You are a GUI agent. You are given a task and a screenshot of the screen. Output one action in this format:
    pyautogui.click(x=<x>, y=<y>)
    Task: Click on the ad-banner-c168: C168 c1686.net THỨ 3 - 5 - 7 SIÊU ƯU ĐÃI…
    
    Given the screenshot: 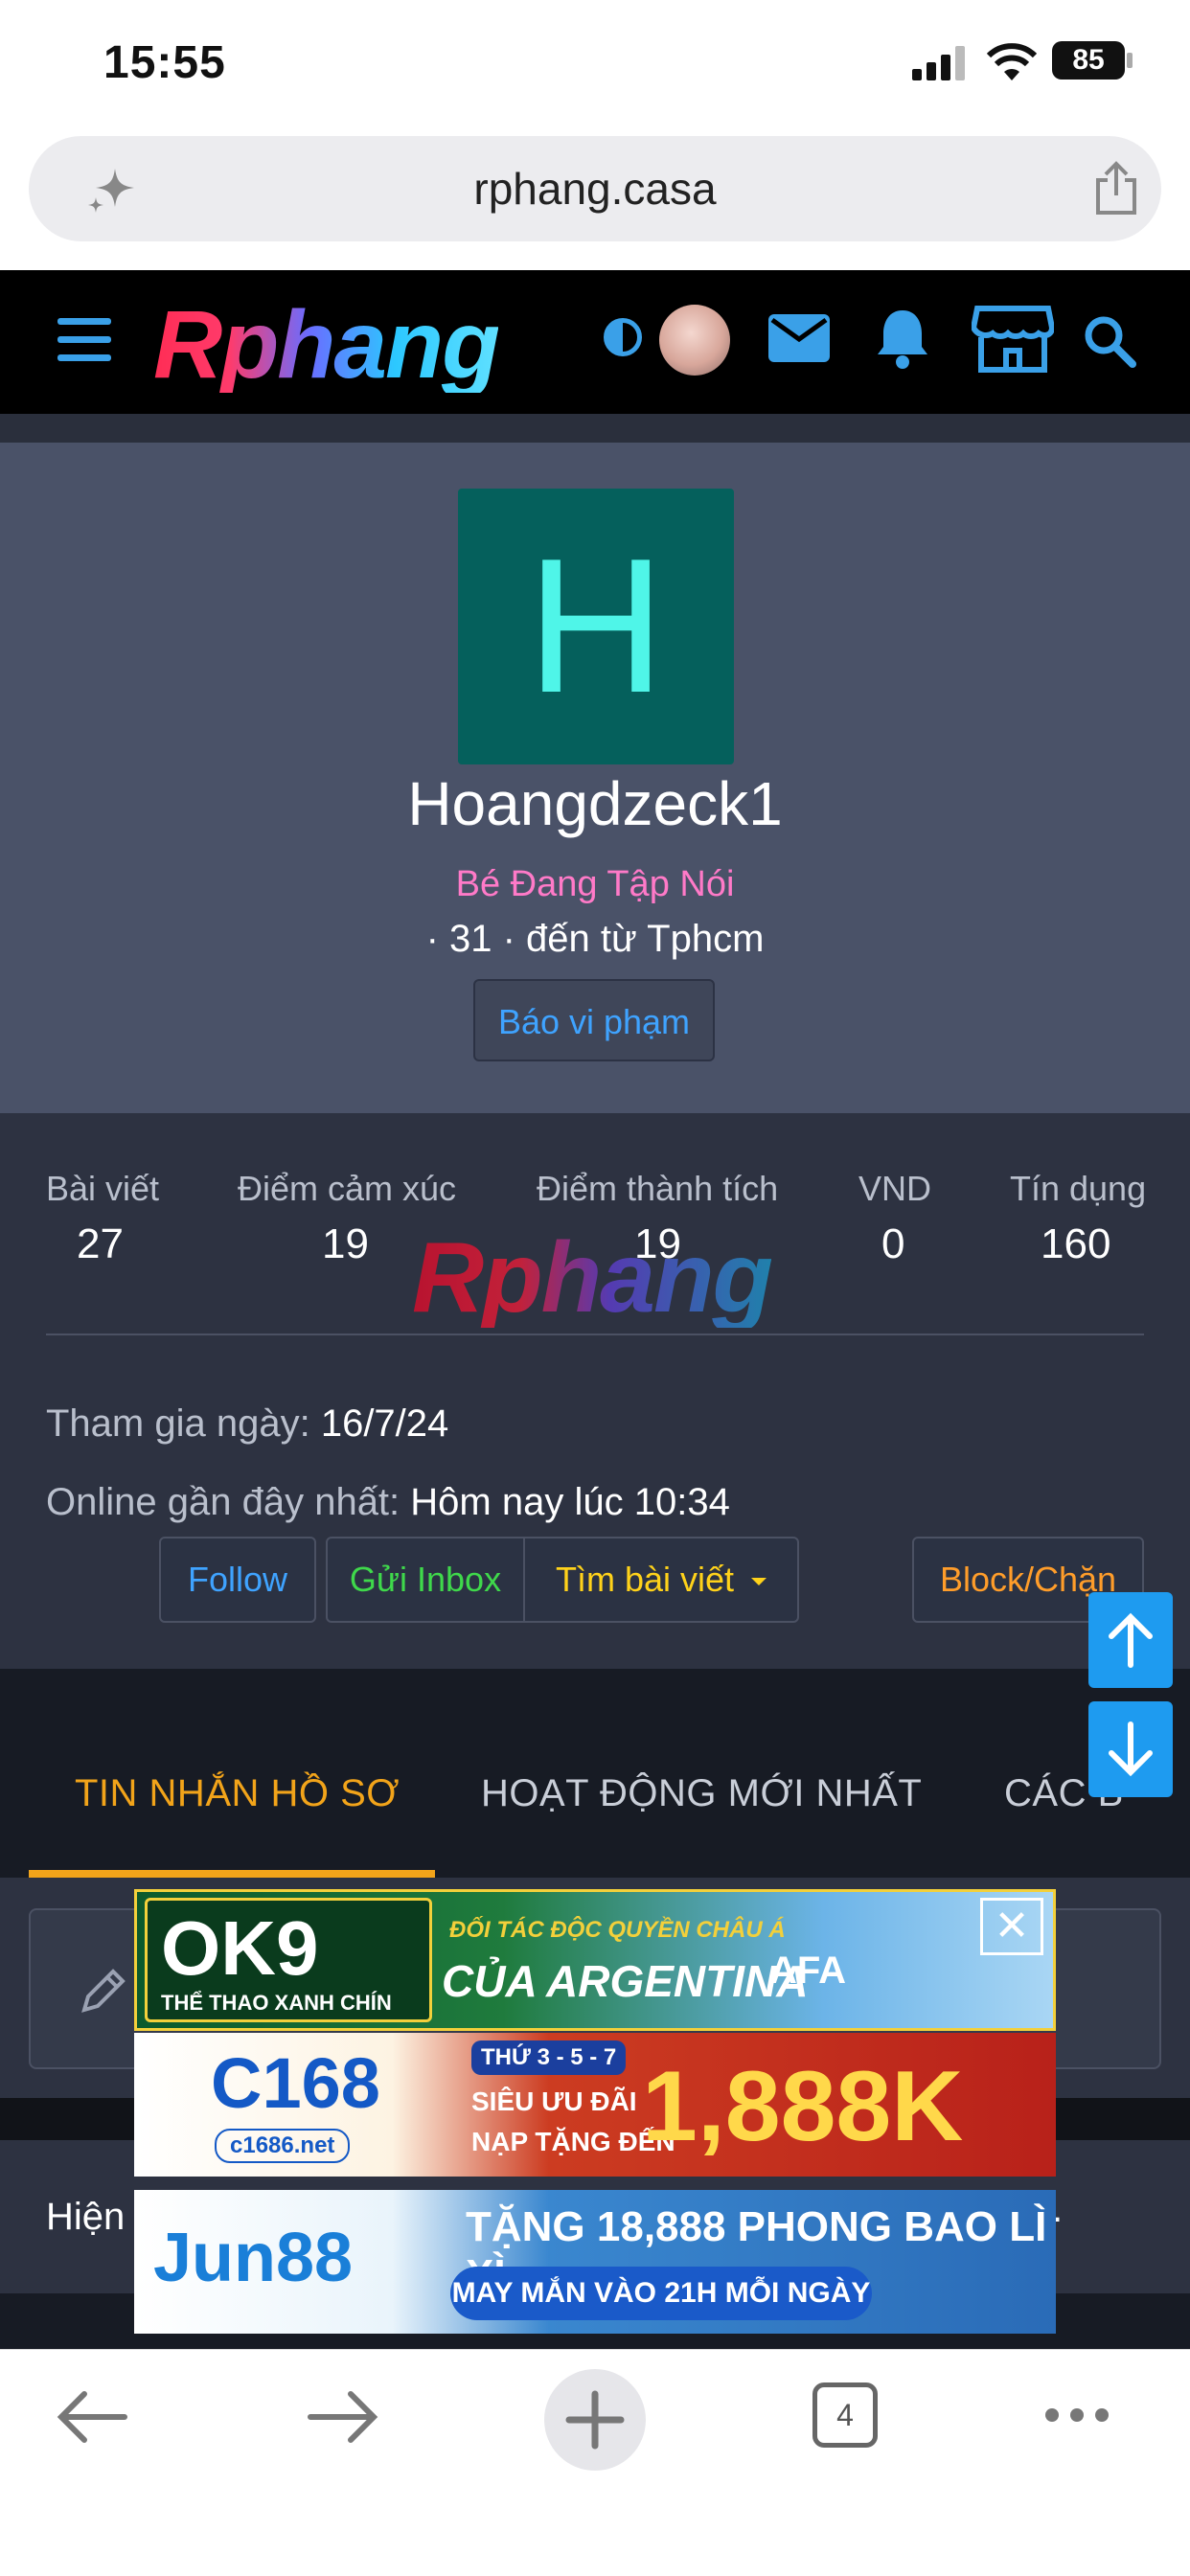 What is the action you would take?
    pyautogui.click(x=595, y=2105)
    